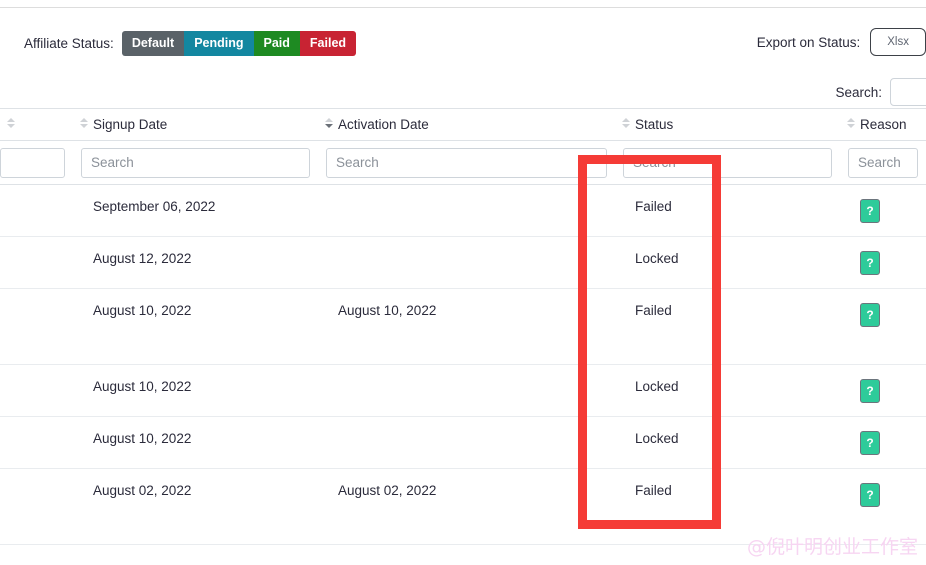 This screenshot has width=926, height=565. What do you see at coordinates (858, 92) in the screenshot?
I see `global-search-label: Search:` at bounding box center [858, 92].